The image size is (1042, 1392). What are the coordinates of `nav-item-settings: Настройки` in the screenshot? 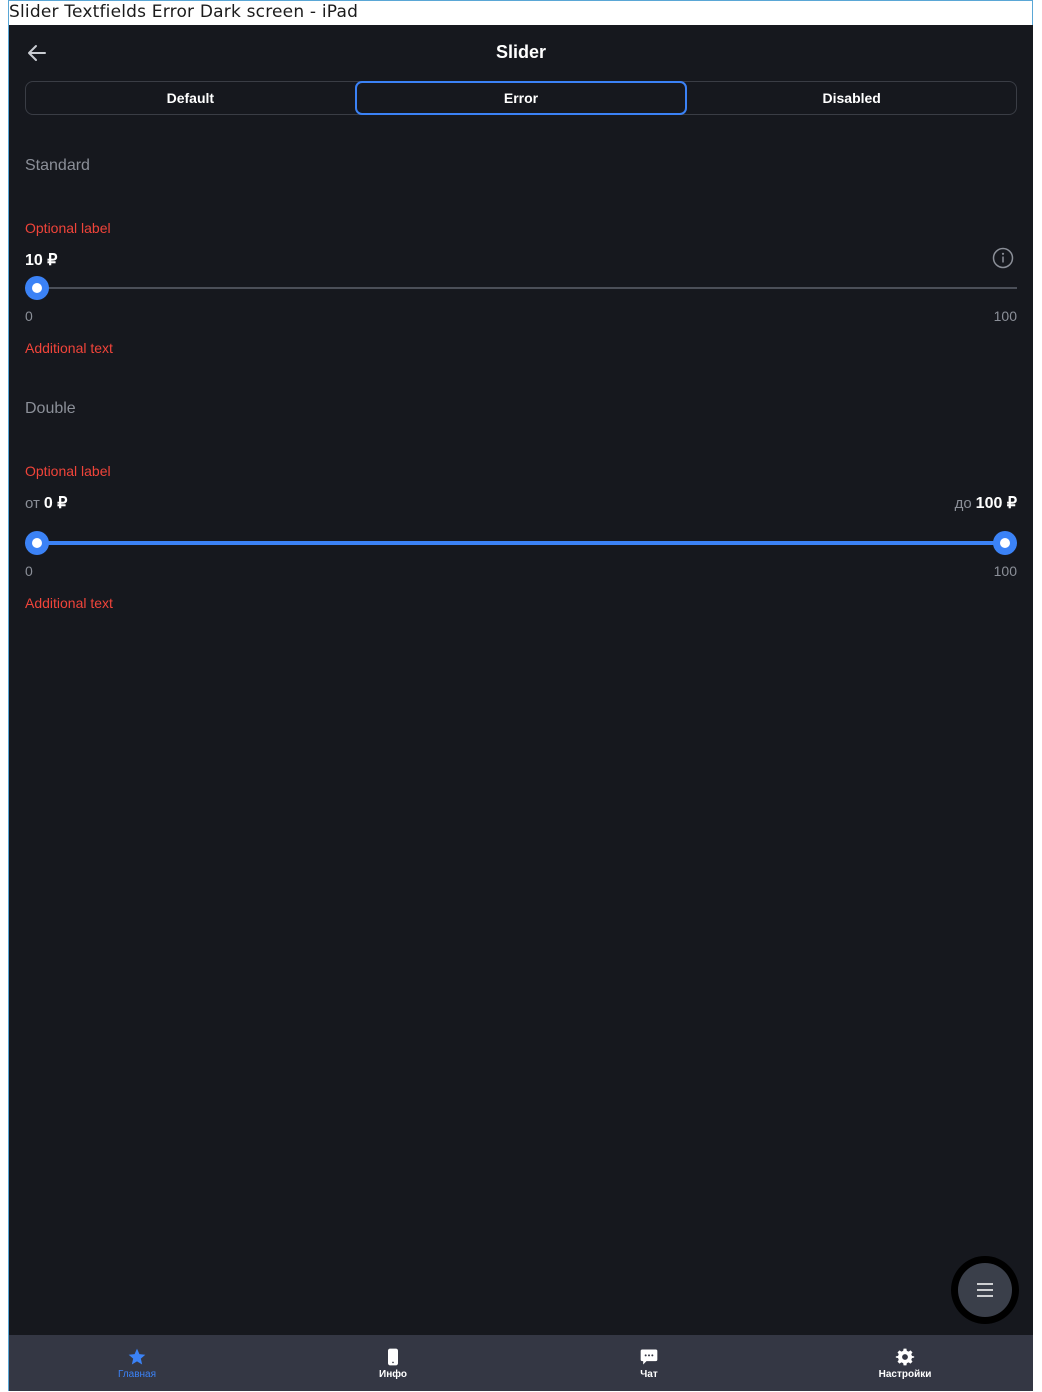 It's located at (905, 1363).